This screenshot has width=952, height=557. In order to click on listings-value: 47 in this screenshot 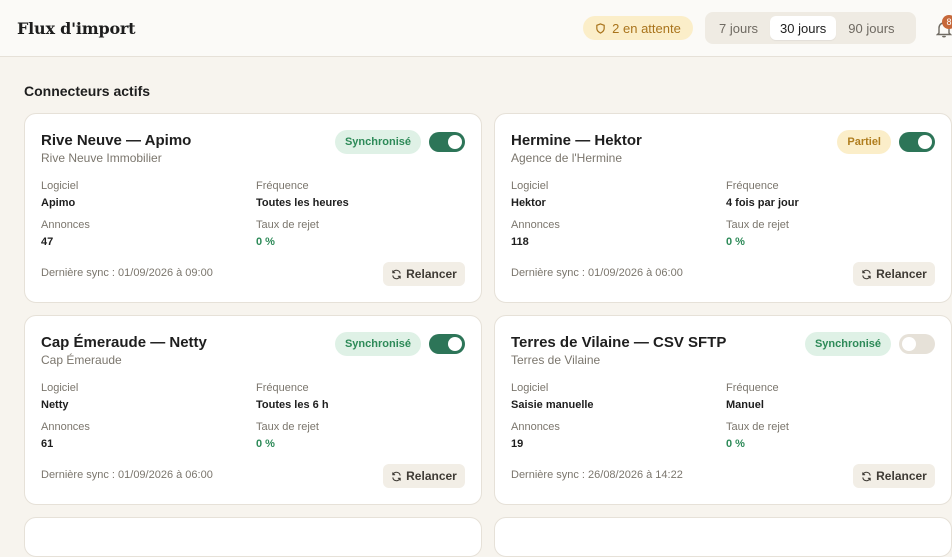, I will do `click(47, 242)`.